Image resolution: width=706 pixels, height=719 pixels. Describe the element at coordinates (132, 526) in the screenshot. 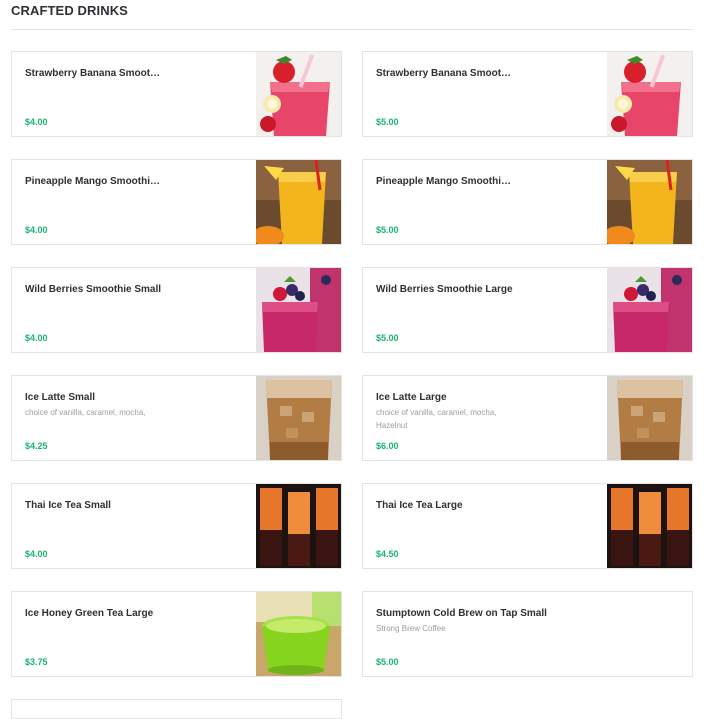

I see `menu-item-info: Thai Ice Tea Small $4.00` at that location.